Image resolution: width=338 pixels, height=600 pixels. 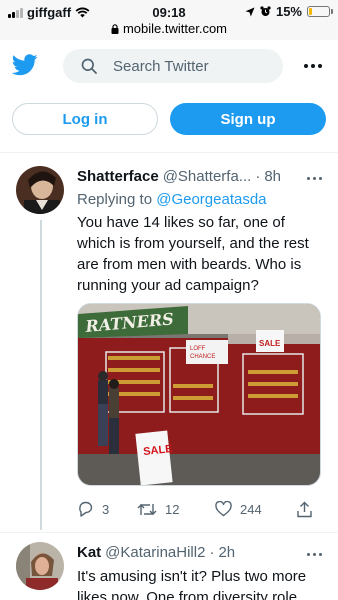 I want to click on tweet-header: Shatterface @Shatterfa... · 8h, so click(x=179, y=176).